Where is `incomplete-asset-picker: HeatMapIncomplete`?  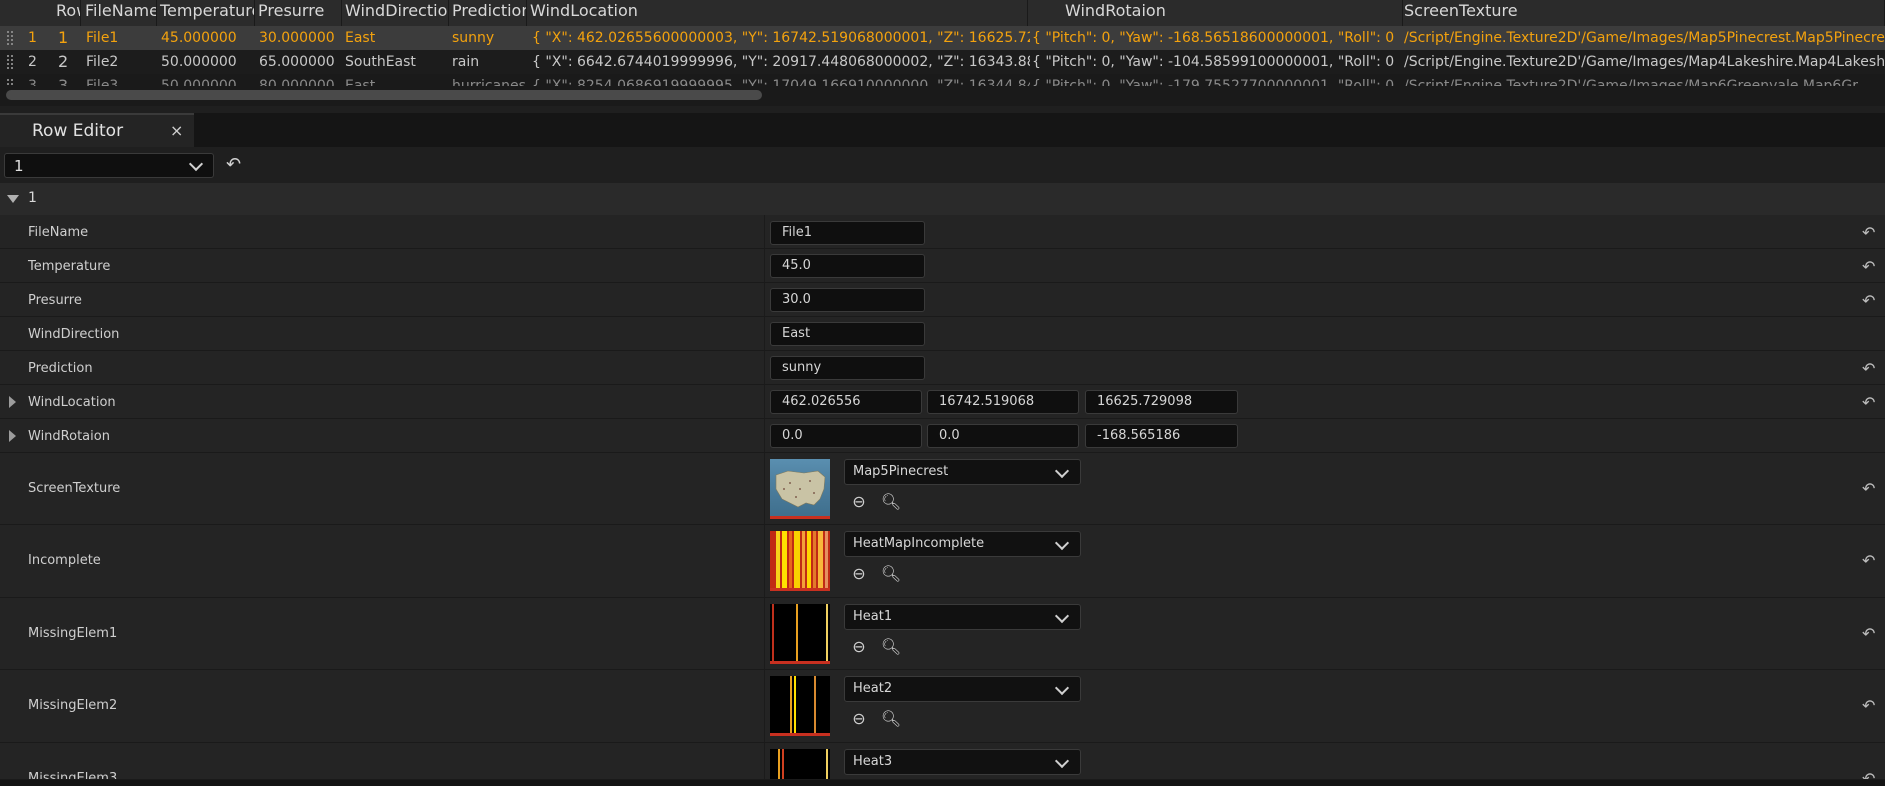
incomplete-asset-picker: HeatMapIncomplete is located at coordinates (962, 544).